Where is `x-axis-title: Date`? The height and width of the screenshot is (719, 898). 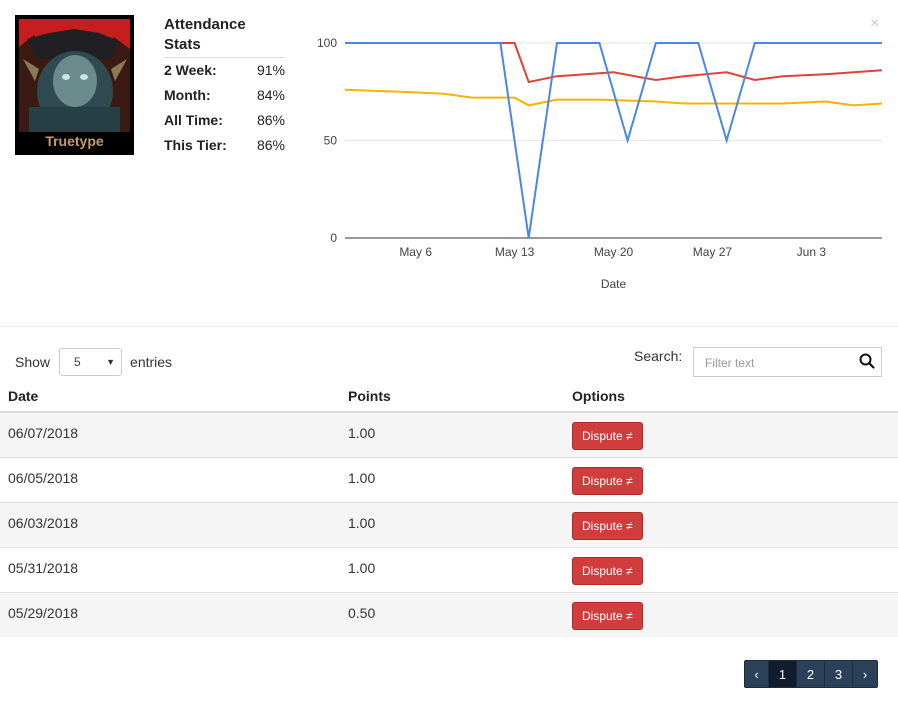 x-axis-title: Date is located at coordinates (614, 284).